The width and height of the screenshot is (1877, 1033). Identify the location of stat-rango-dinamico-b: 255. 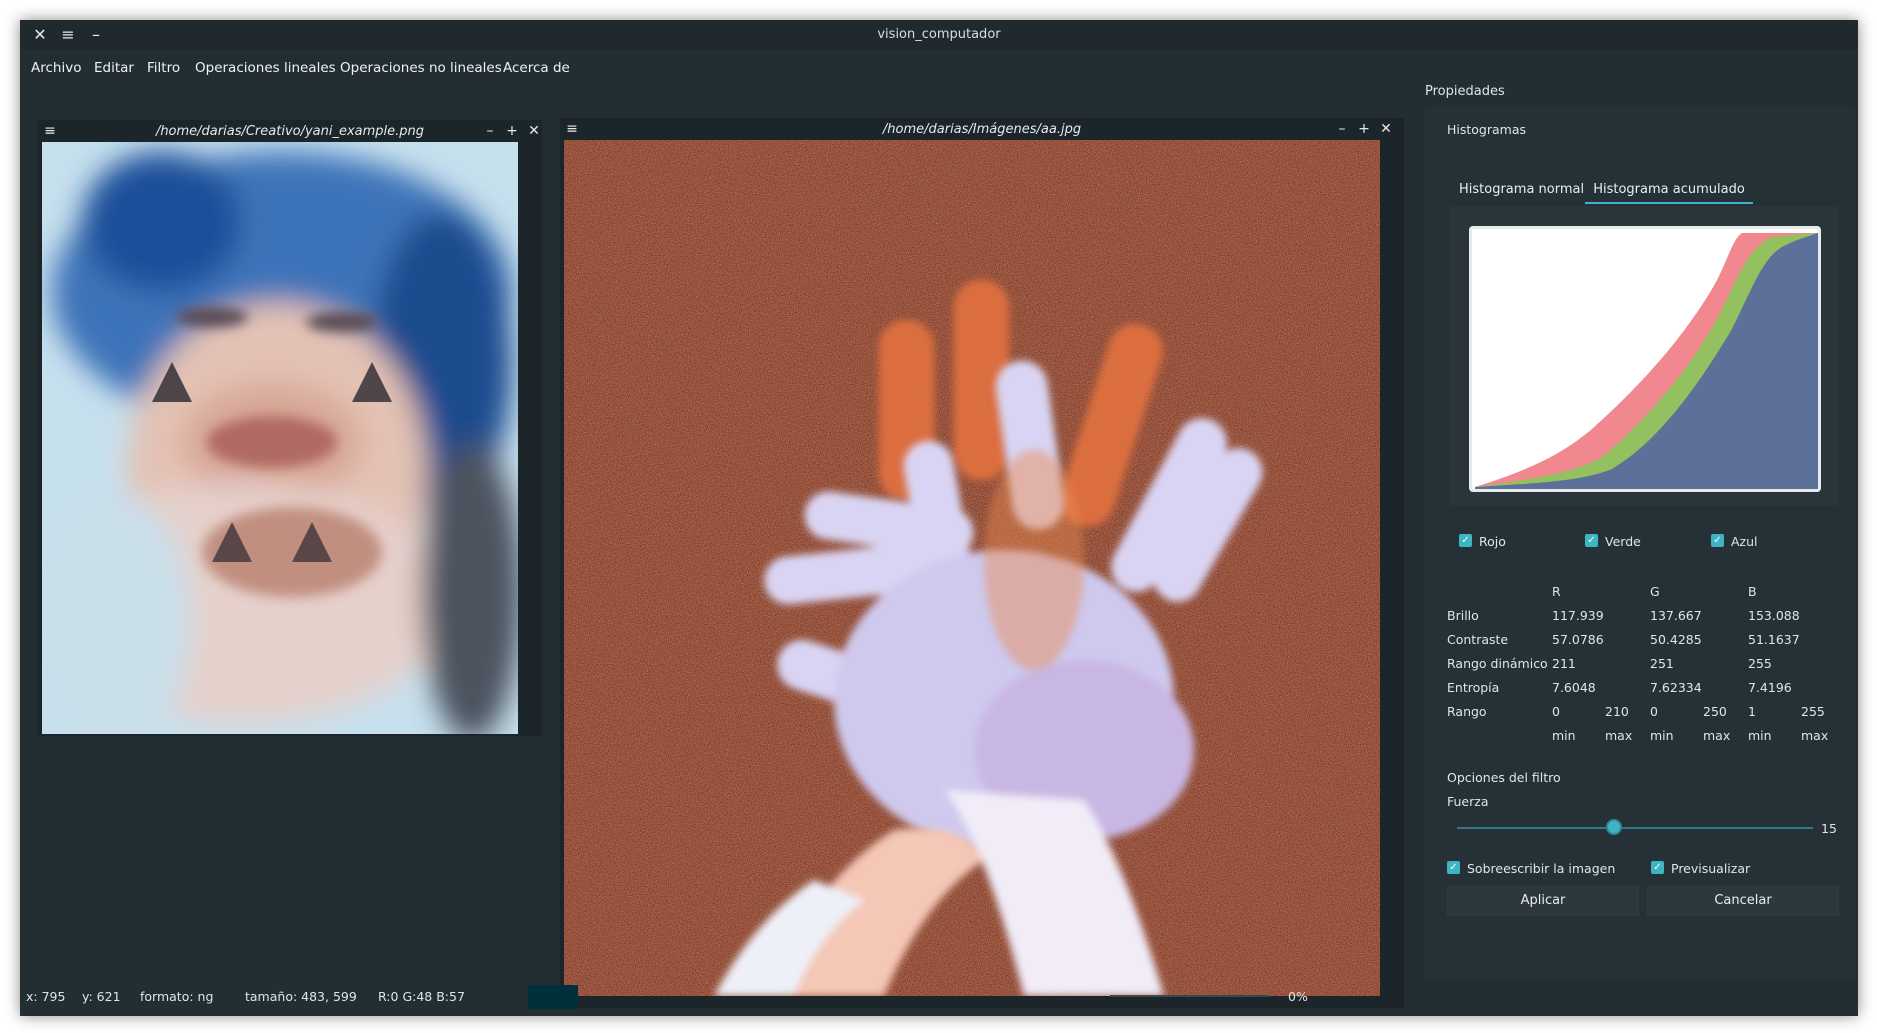
(1760, 663).